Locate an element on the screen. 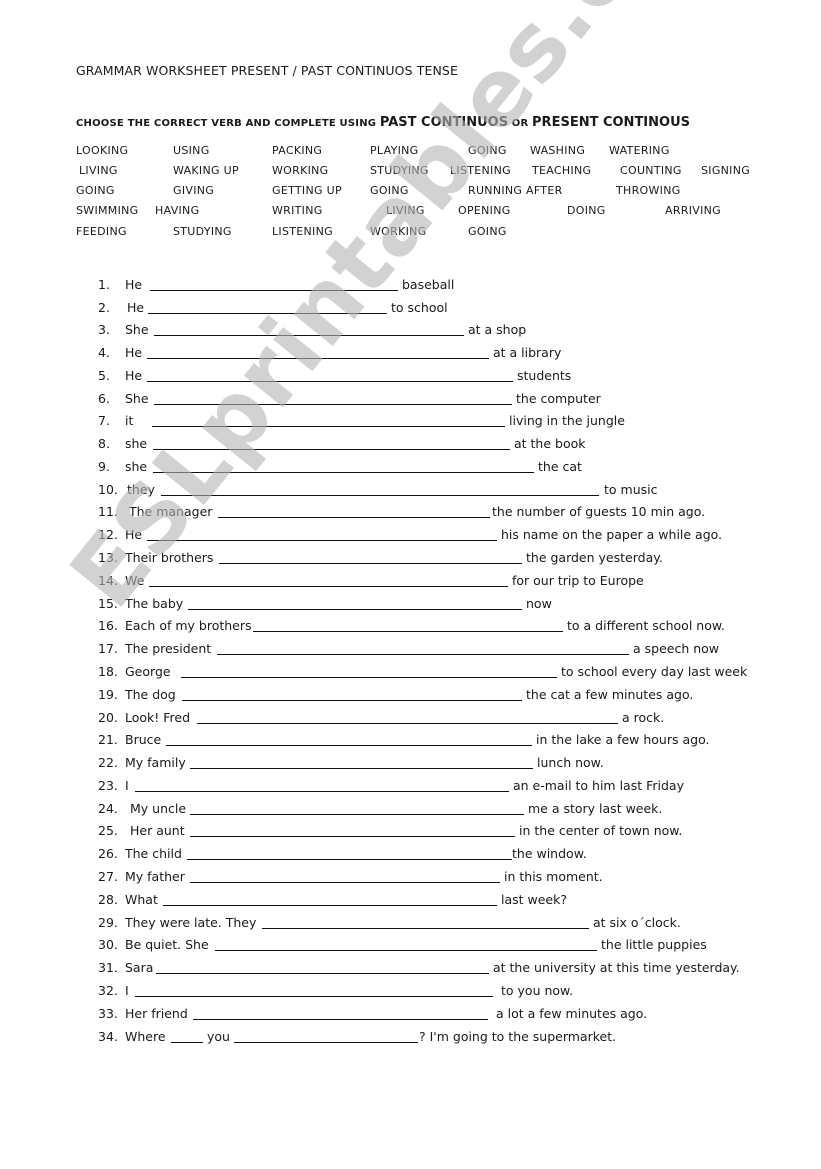 The image size is (821, 1169). exercise-number: 24. is located at coordinates (108, 808).